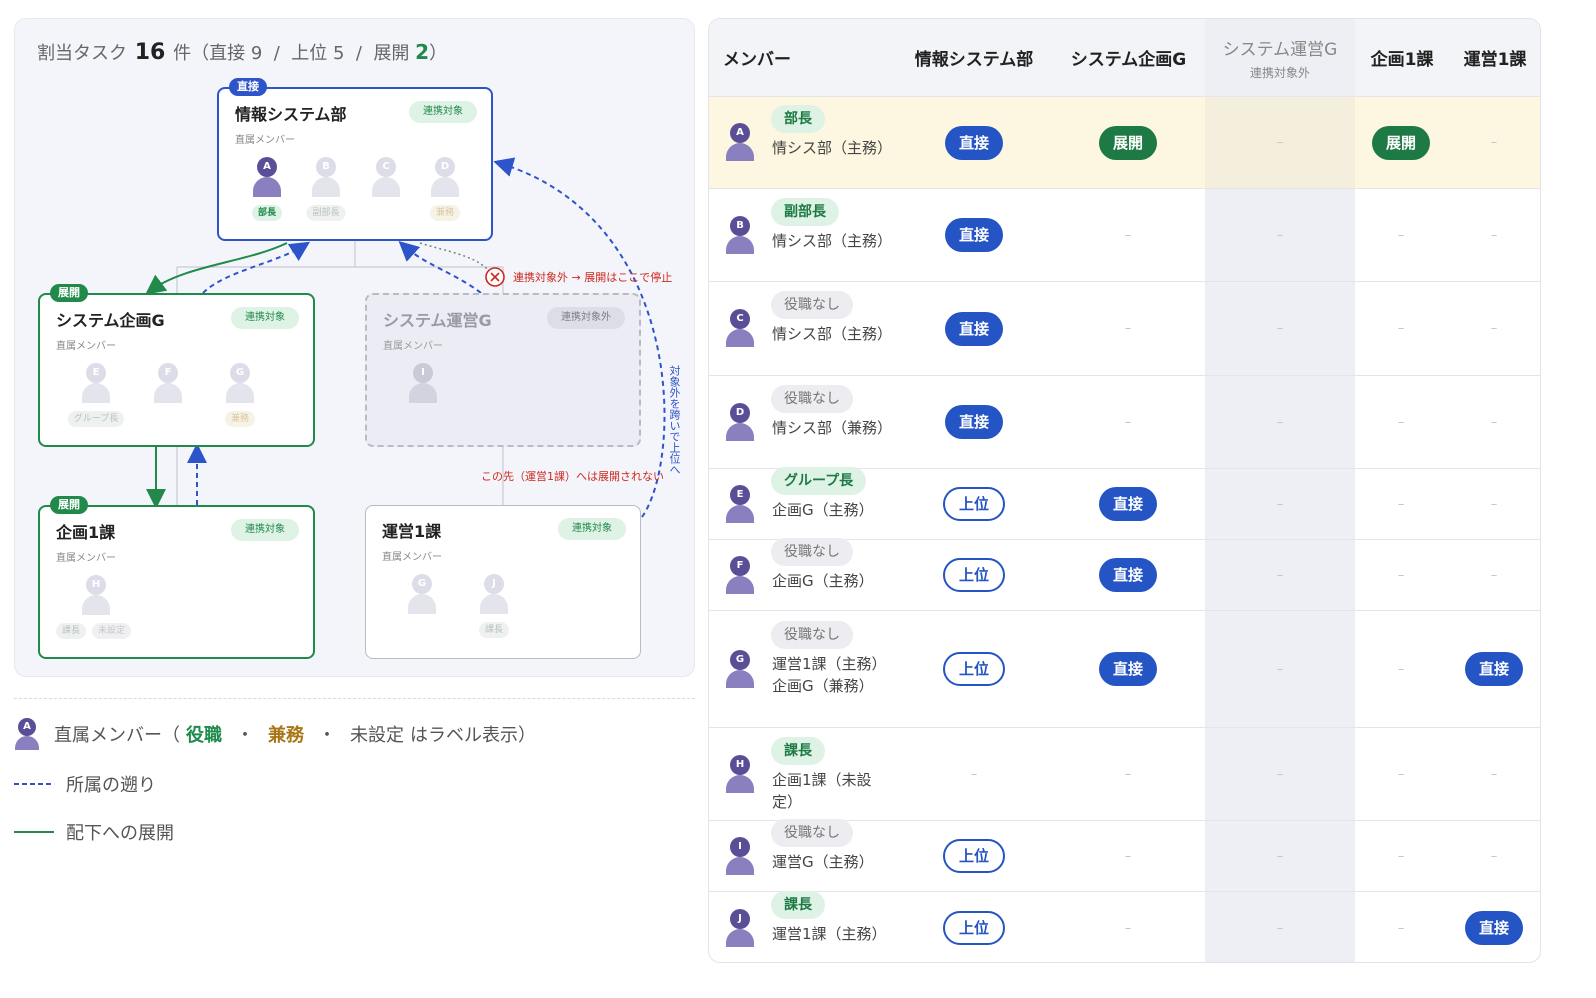 The width and height of the screenshot is (1596, 998). I want to click on legend-members: A 直属メンバー（ 役職 ・ 兼務 ・ 未設定 はラベル表示）, so click(275, 734).